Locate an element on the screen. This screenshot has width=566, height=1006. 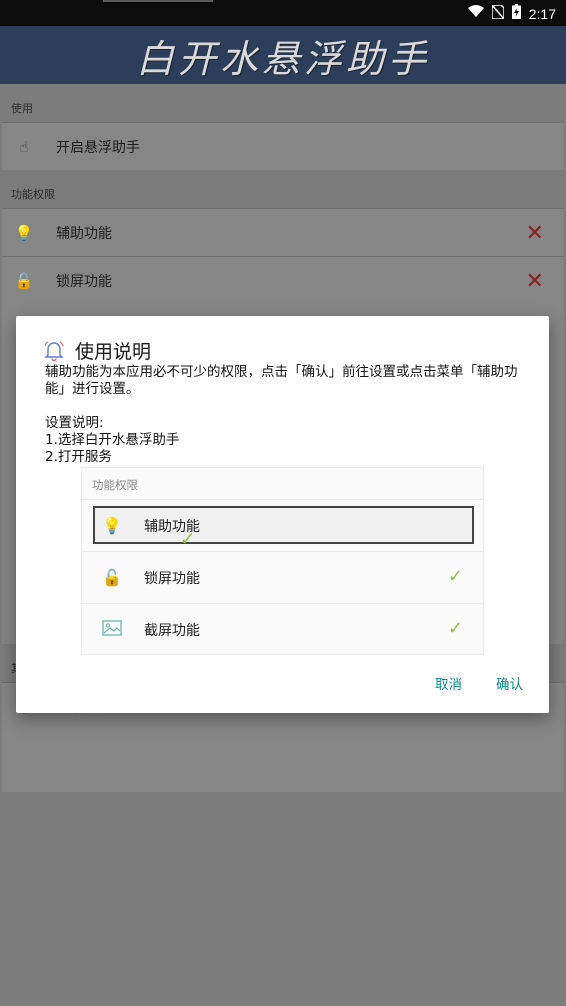
wifi-icon is located at coordinates (475, 13).